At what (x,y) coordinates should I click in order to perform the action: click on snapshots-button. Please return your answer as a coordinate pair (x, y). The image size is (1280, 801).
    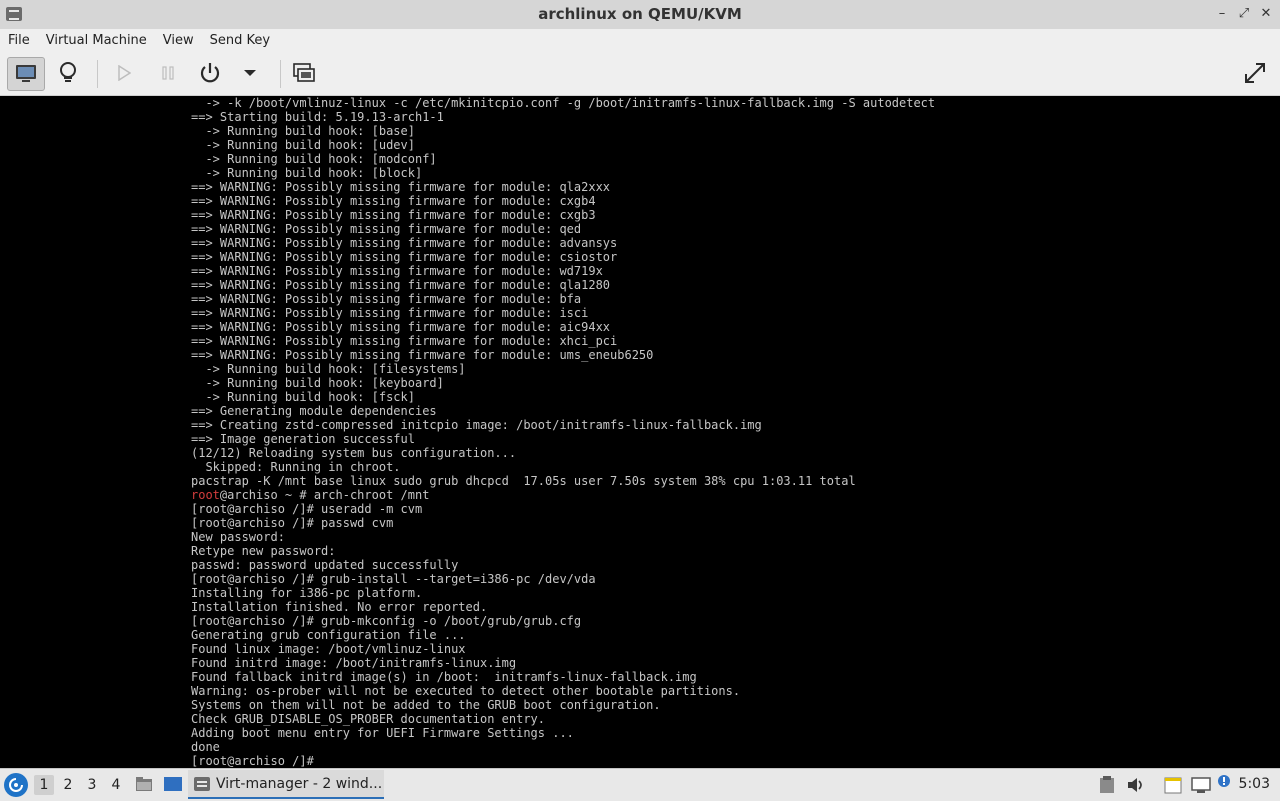
    Looking at the image, I should click on (304, 73).